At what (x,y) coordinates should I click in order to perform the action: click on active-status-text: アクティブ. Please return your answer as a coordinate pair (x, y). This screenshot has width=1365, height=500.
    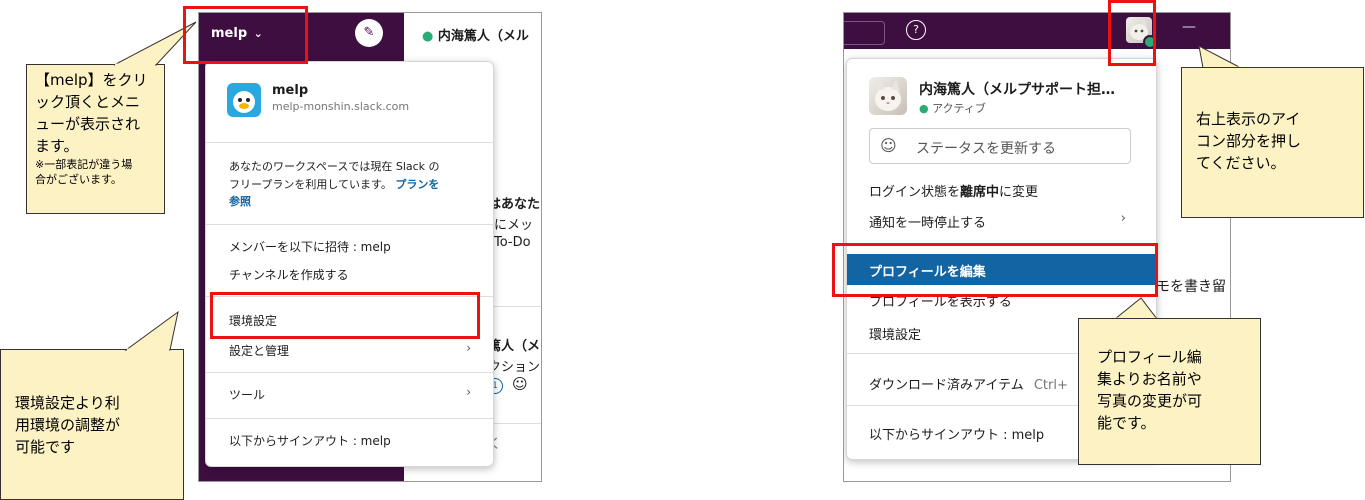
    Looking at the image, I should click on (959, 108).